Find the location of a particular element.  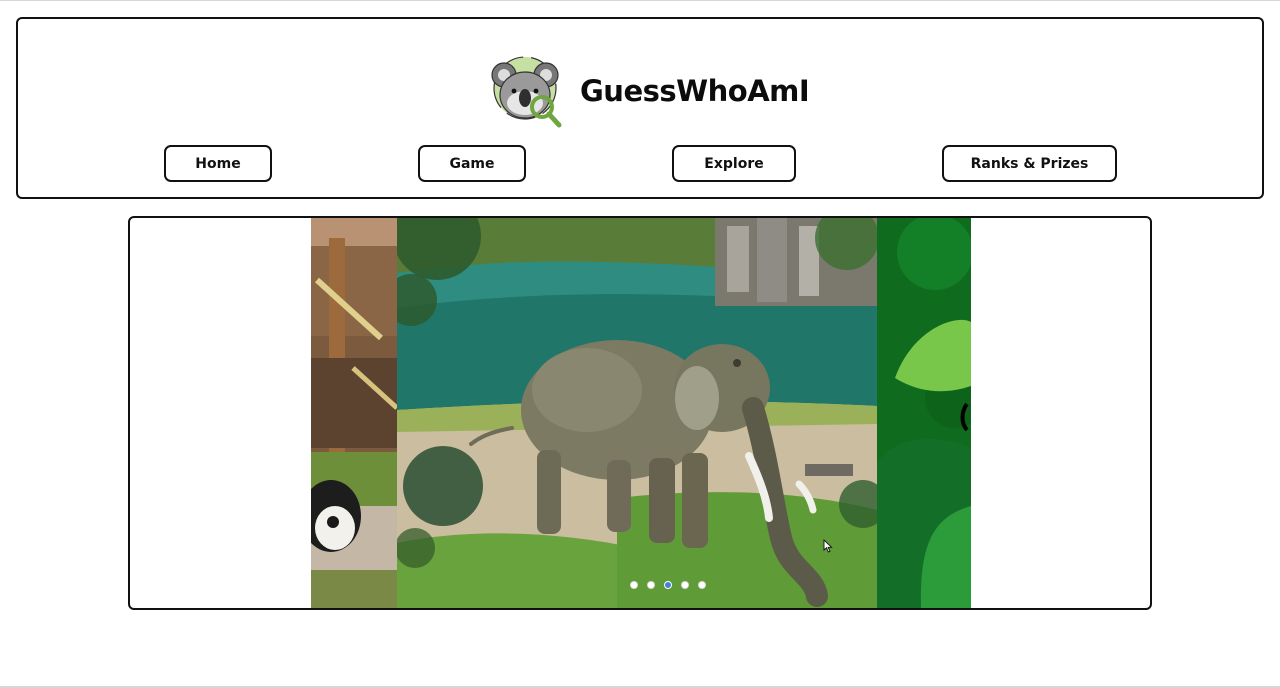

panda-slide-image is located at coordinates (354, 413).